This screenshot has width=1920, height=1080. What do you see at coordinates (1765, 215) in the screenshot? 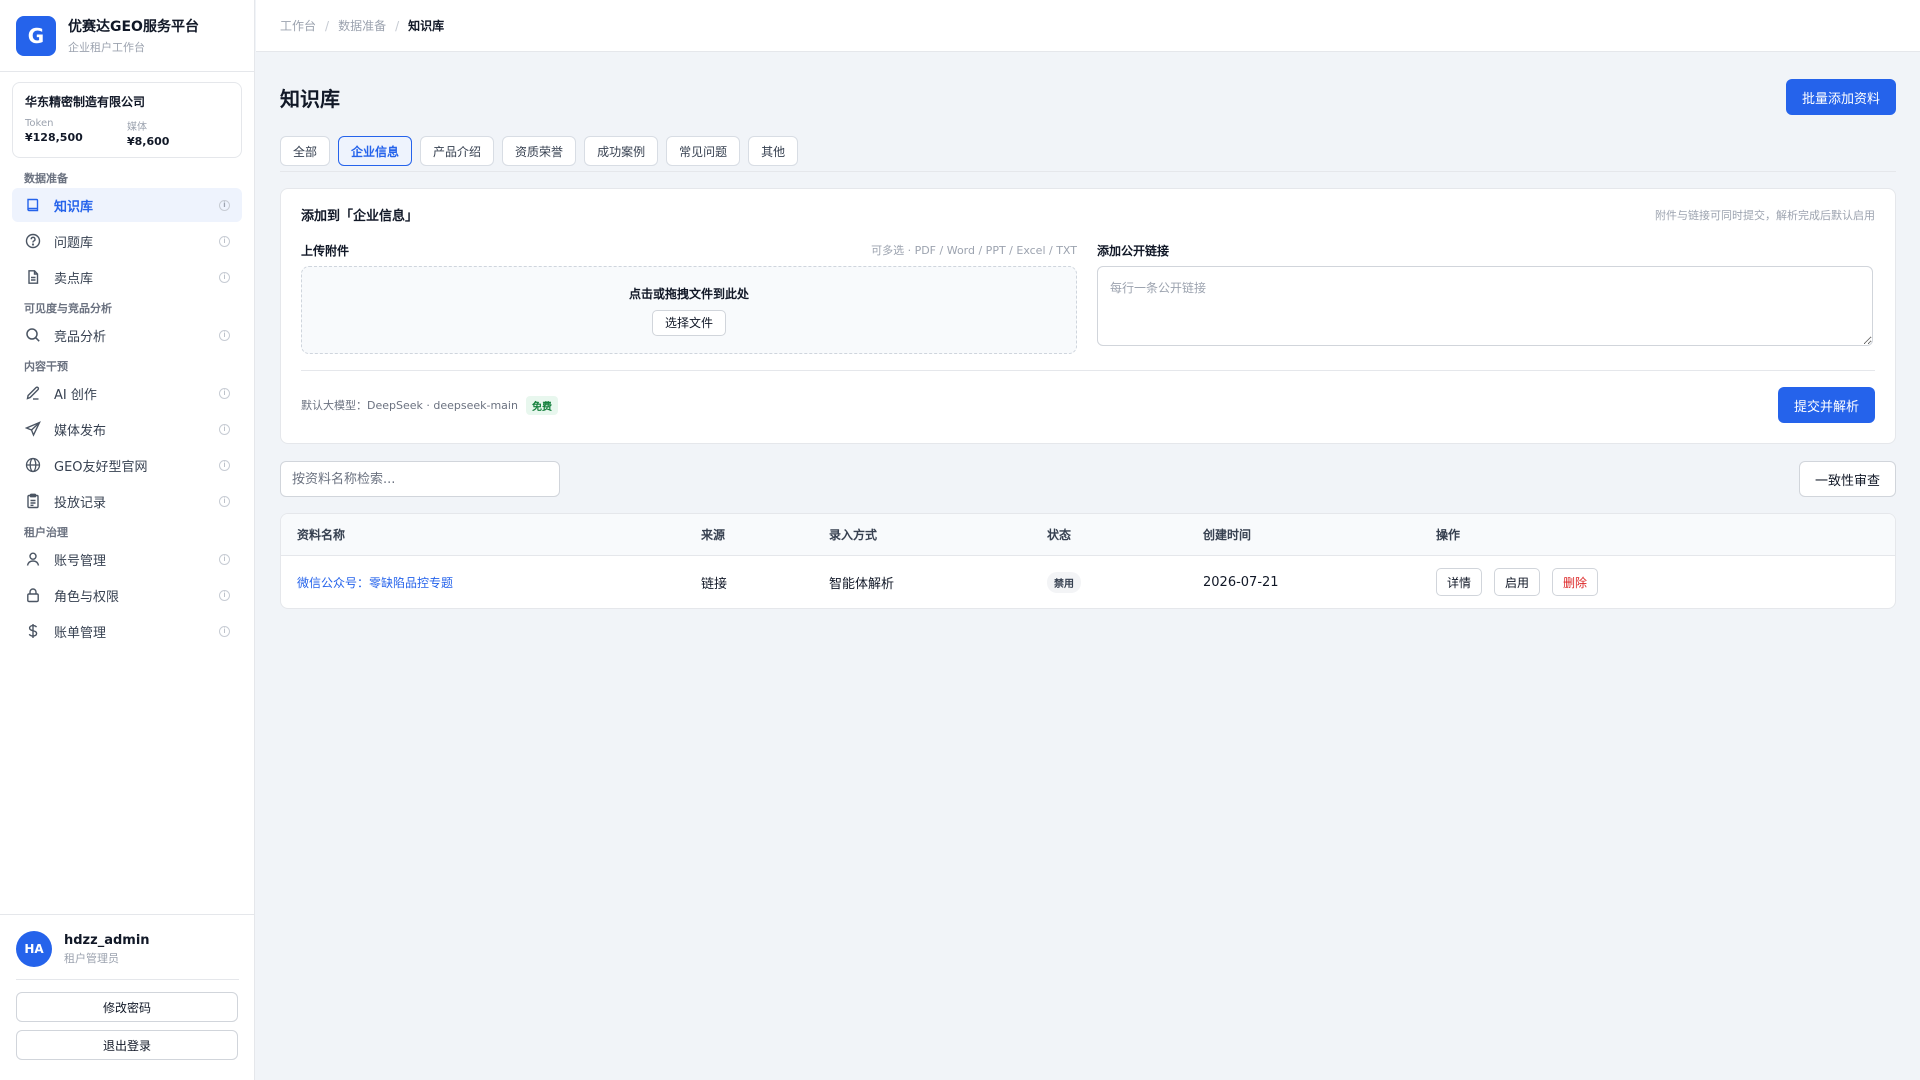
I see `upload-card-hint: 附件与链接可同时提交，解析完成后默认启用` at bounding box center [1765, 215].